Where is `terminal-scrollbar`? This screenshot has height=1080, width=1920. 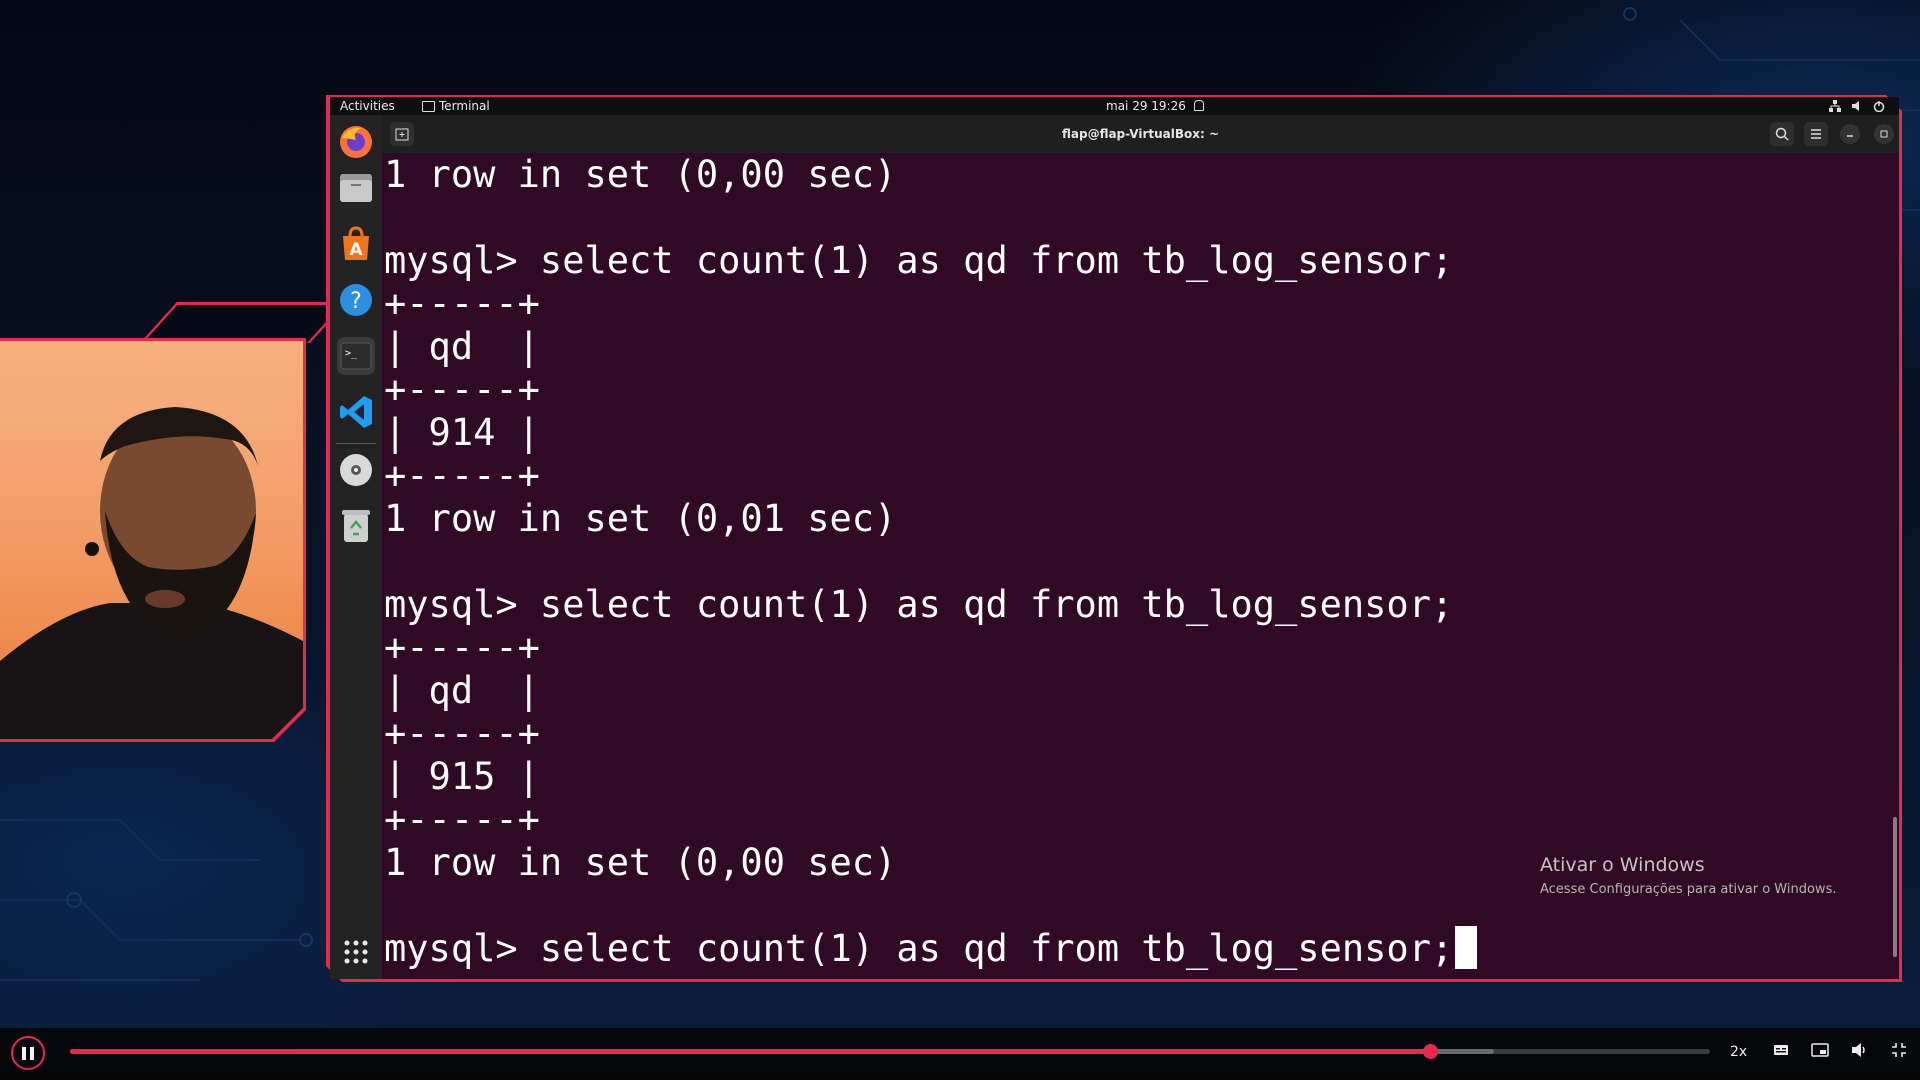 terminal-scrollbar is located at coordinates (1895, 887).